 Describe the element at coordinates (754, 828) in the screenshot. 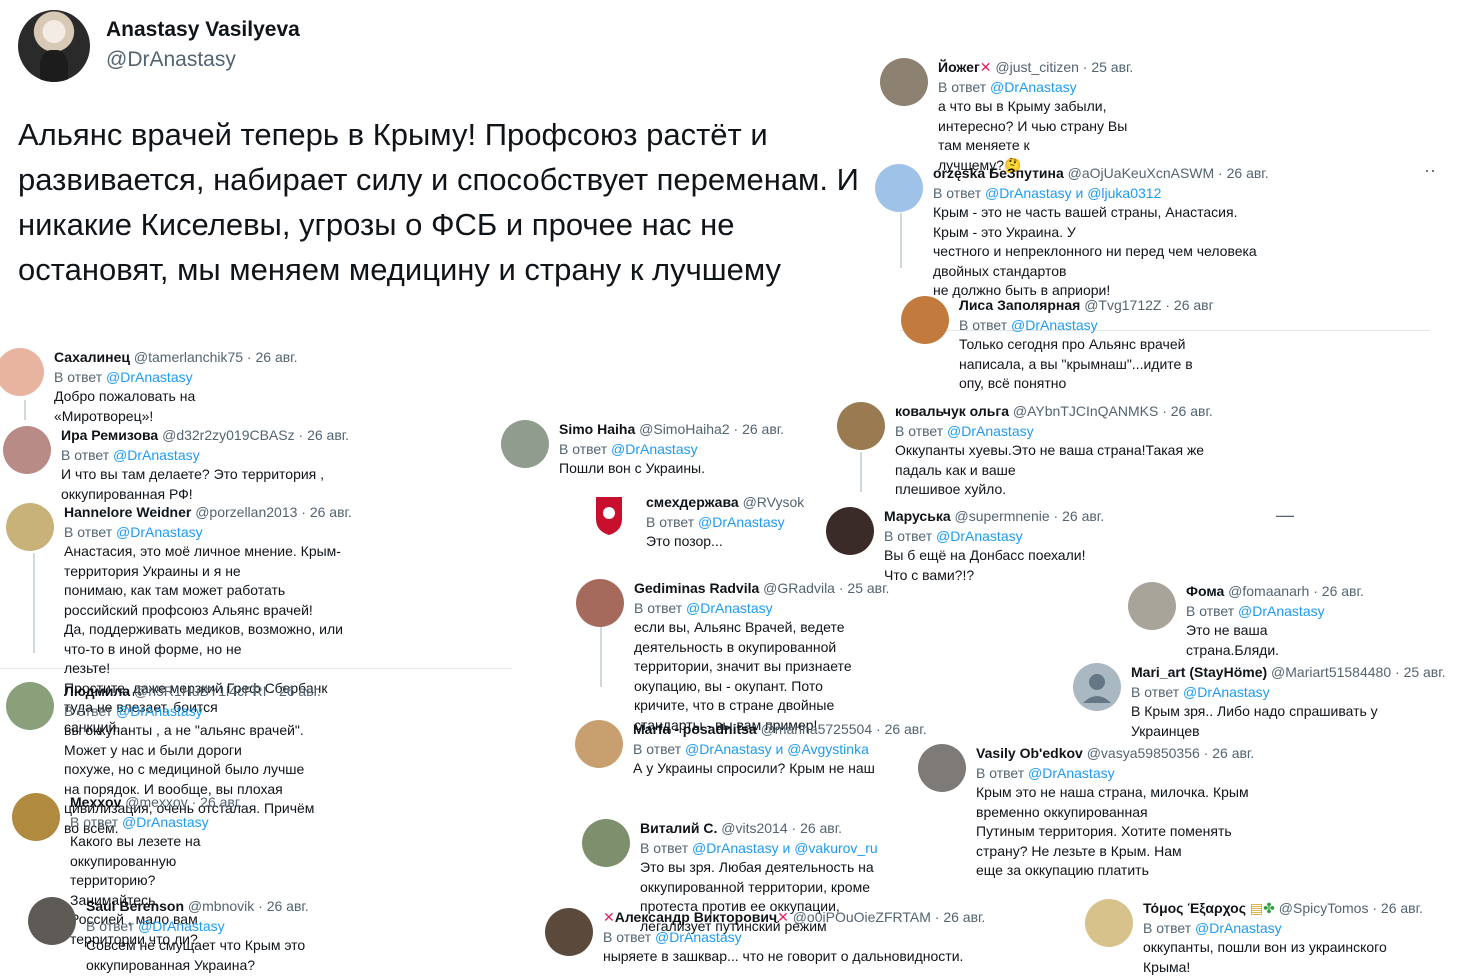

I see `reply-author-handle: @vits2014` at that location.